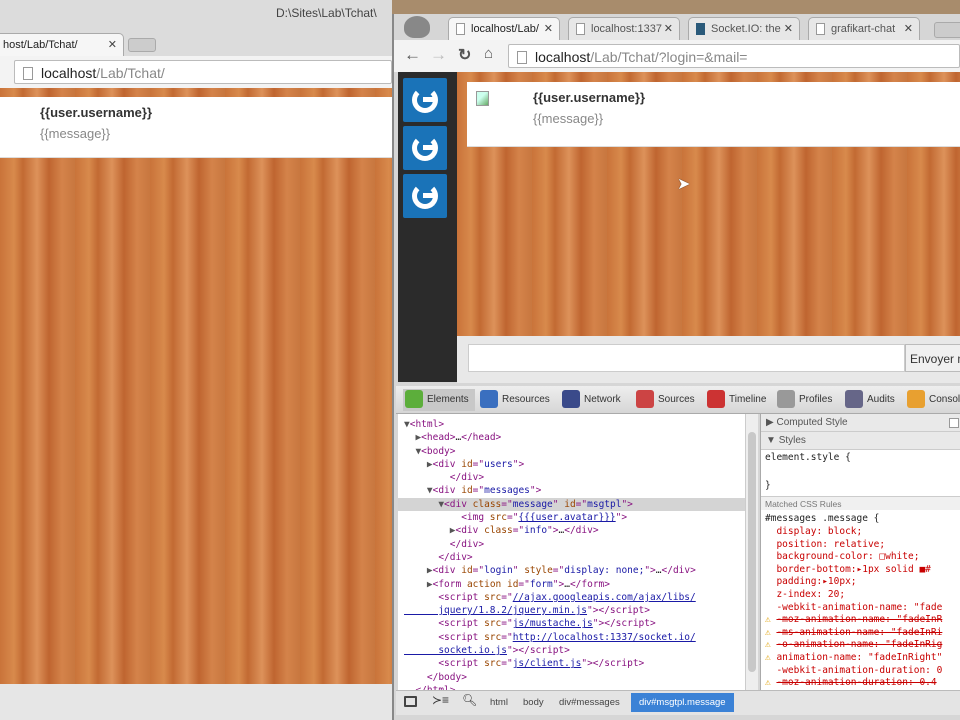 The width and height of the screenshot is (960, 720). What do you see at coordinates (853, 545) in the screenshot?
I see `css-property: position: relative;` at bounding box center [853, 545].